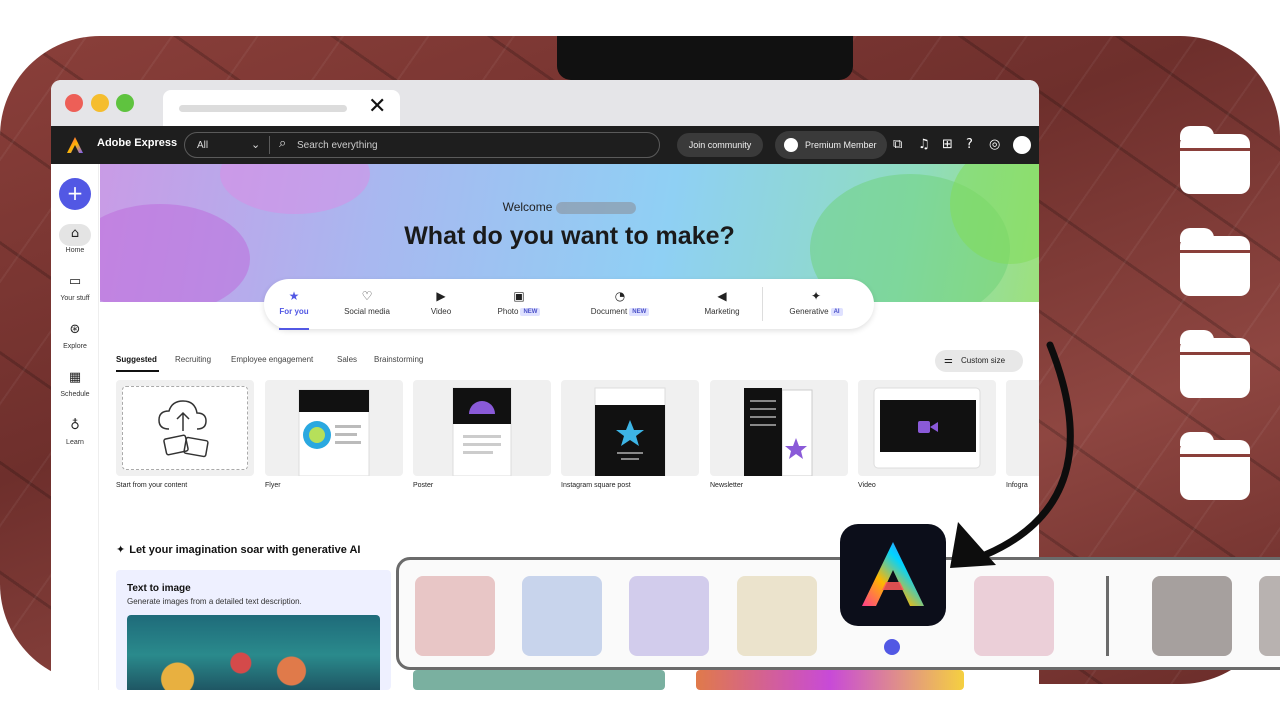  I want to click on close-icon: ✕, so click(377, 107).